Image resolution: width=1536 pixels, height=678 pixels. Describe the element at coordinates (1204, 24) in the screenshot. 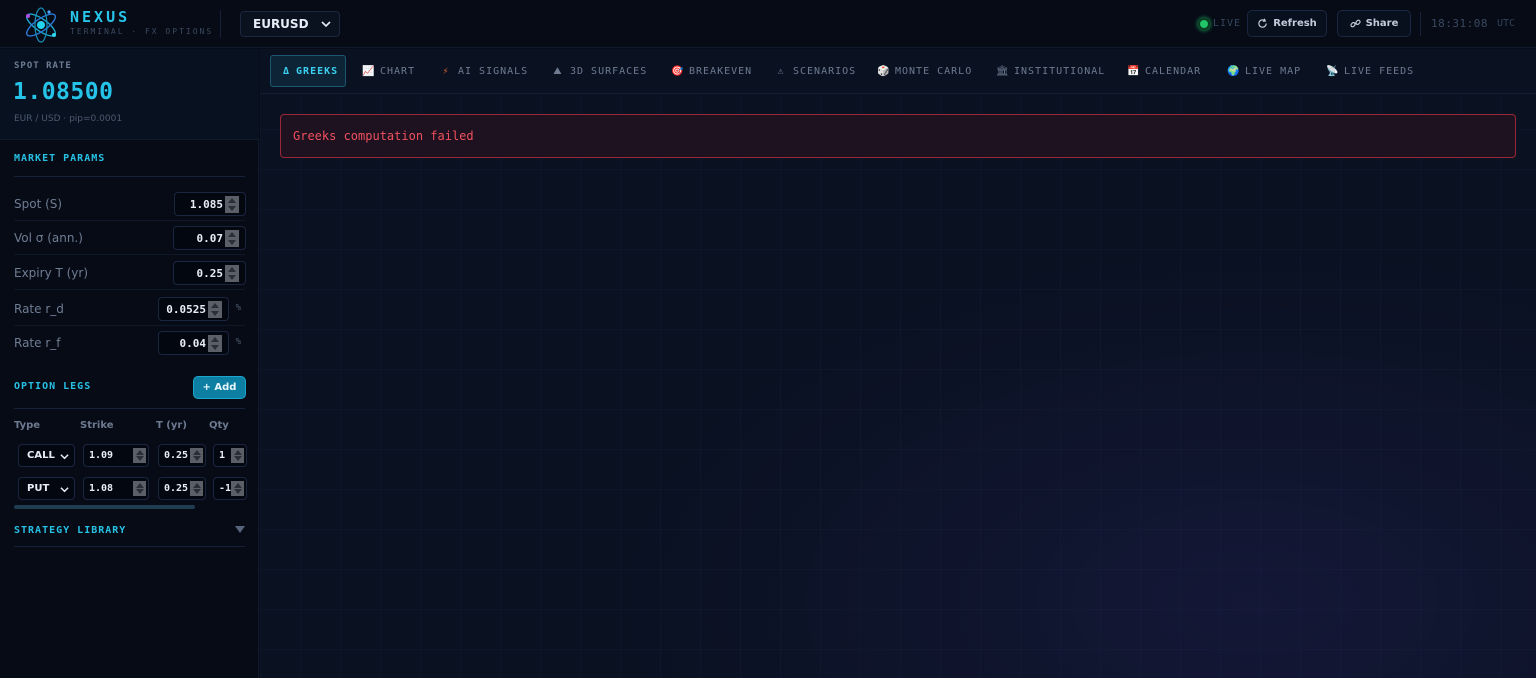

I see `live-indicator-dot` at that location.